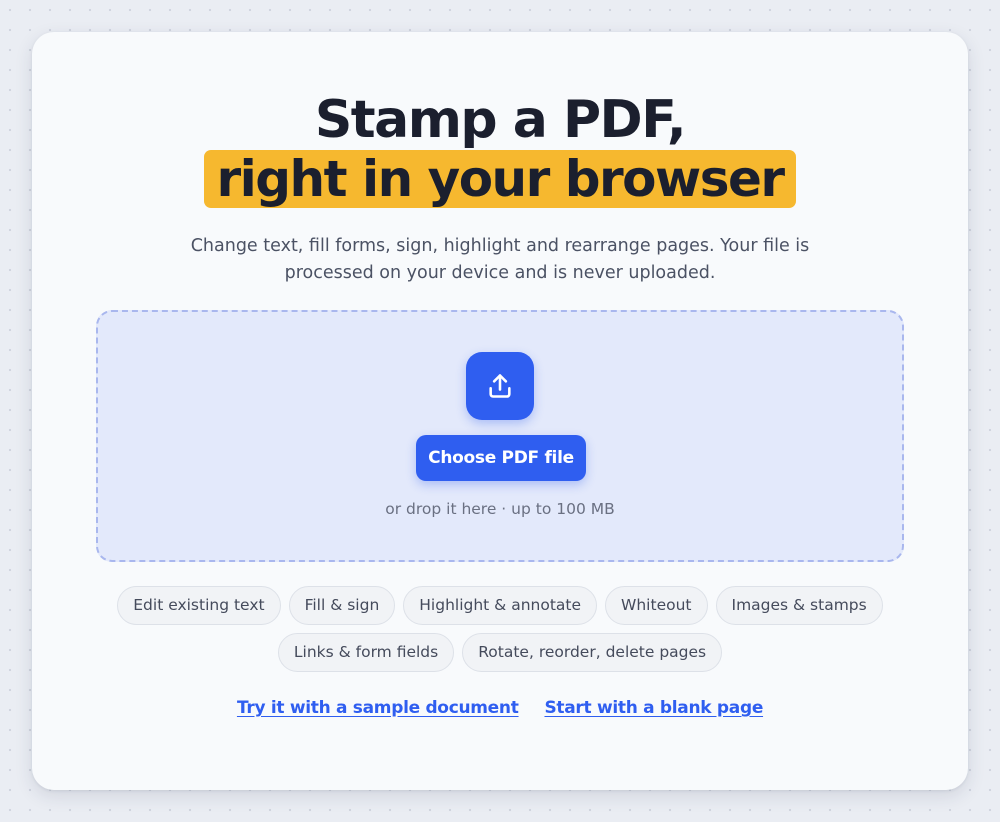  Describe the element at coordinates (342, 605) in the screenshot. I see `feature-chip-fill-sign: Fill & sign` at that location.